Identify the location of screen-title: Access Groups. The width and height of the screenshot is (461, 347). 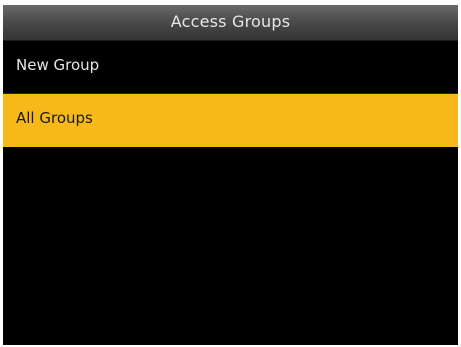
(230, 21).